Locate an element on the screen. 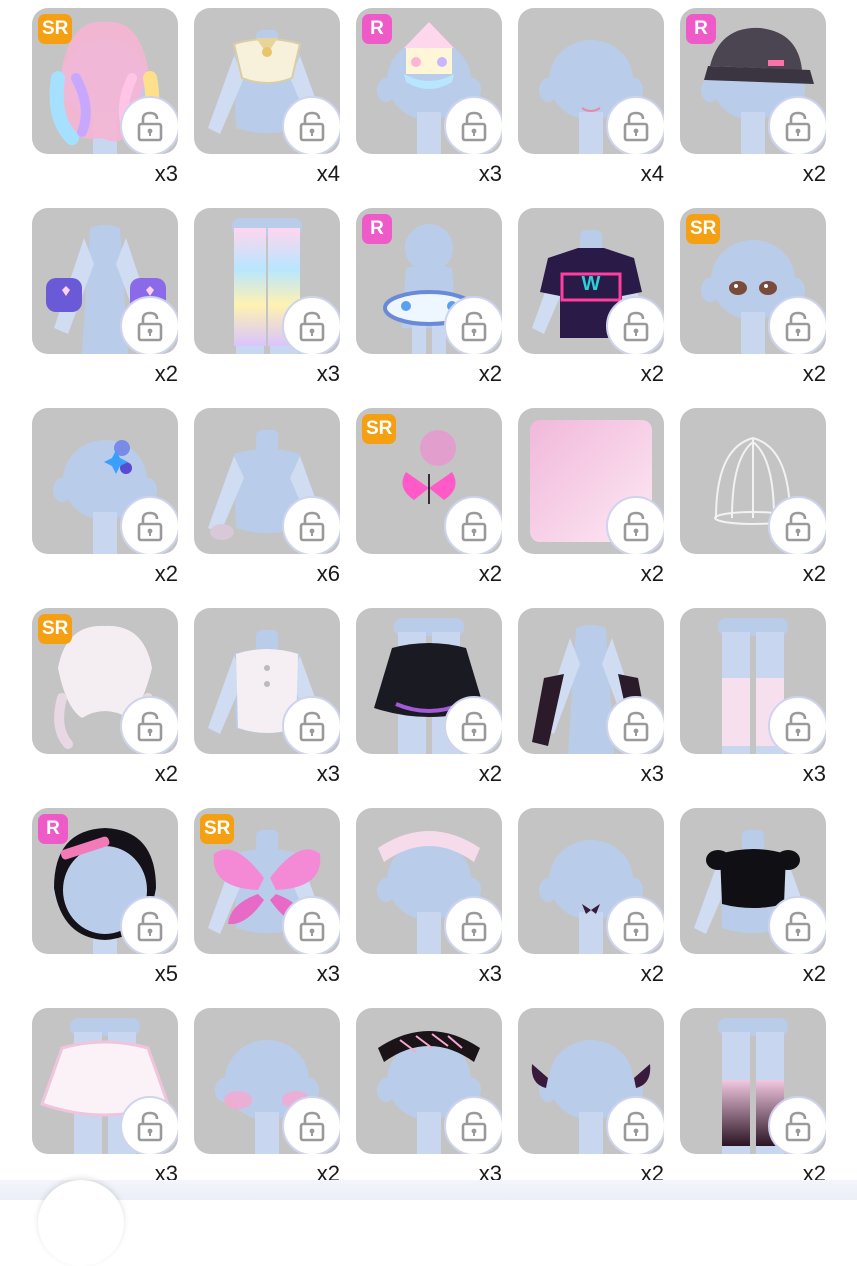 The width and height of the screenshot is (857, 1266). item-tile-black-tutu-skirt is located at coordinates (429, 681).